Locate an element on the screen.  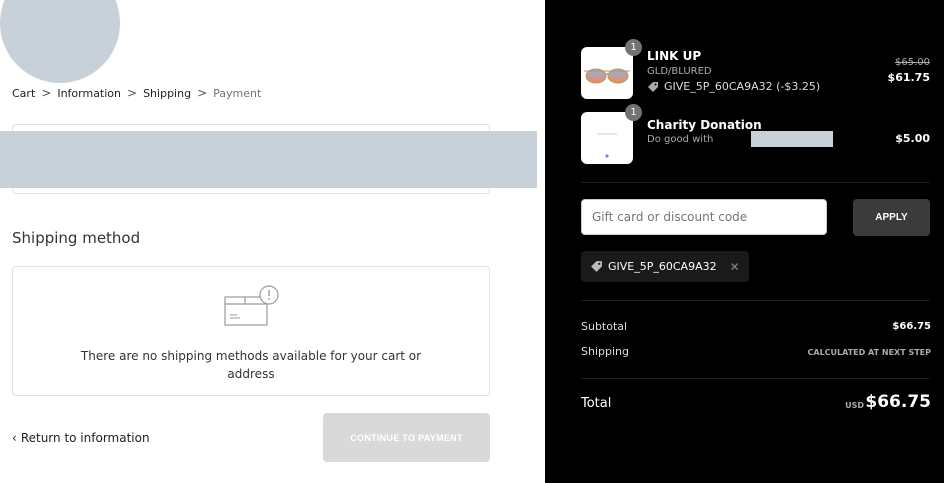
item-discount: GIVE_5P_60CA9A32 (-$3.25) is located at coordinates (733, 86).